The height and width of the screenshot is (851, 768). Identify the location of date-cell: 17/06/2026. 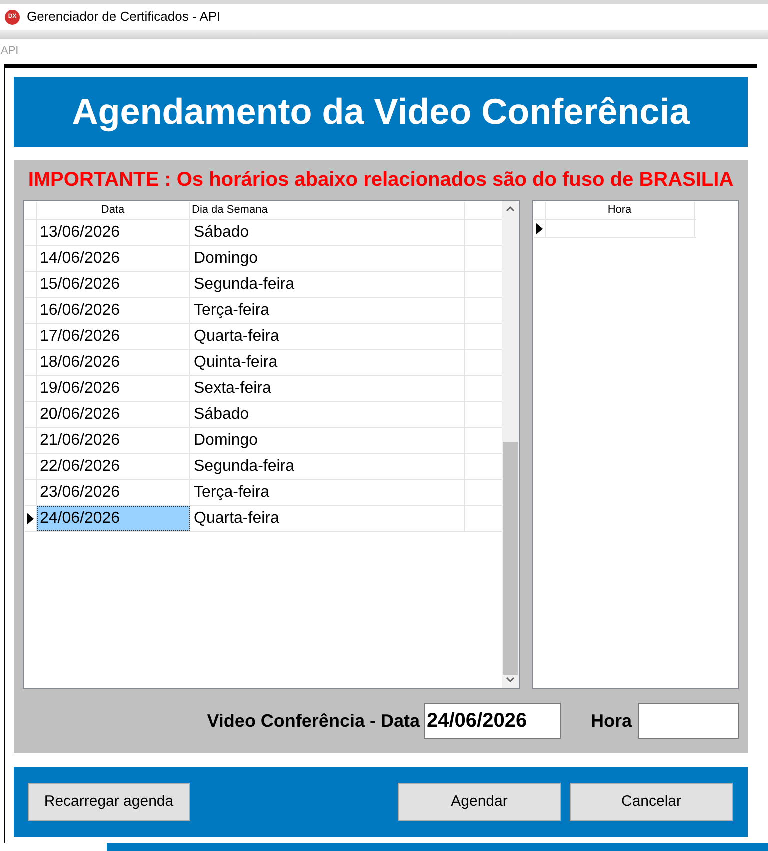
(113, 336).